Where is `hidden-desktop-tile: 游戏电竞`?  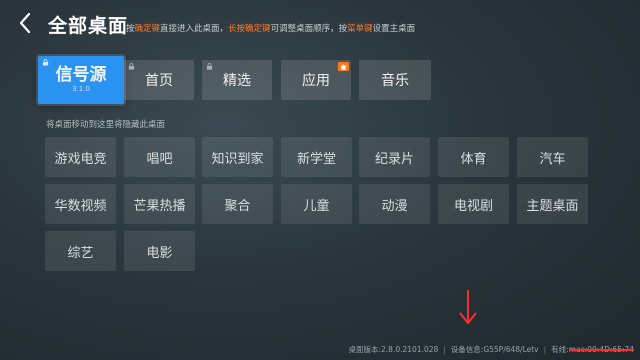 hidden-desktop-tile: 游戏电竞 is located at coordinates (80, 157).